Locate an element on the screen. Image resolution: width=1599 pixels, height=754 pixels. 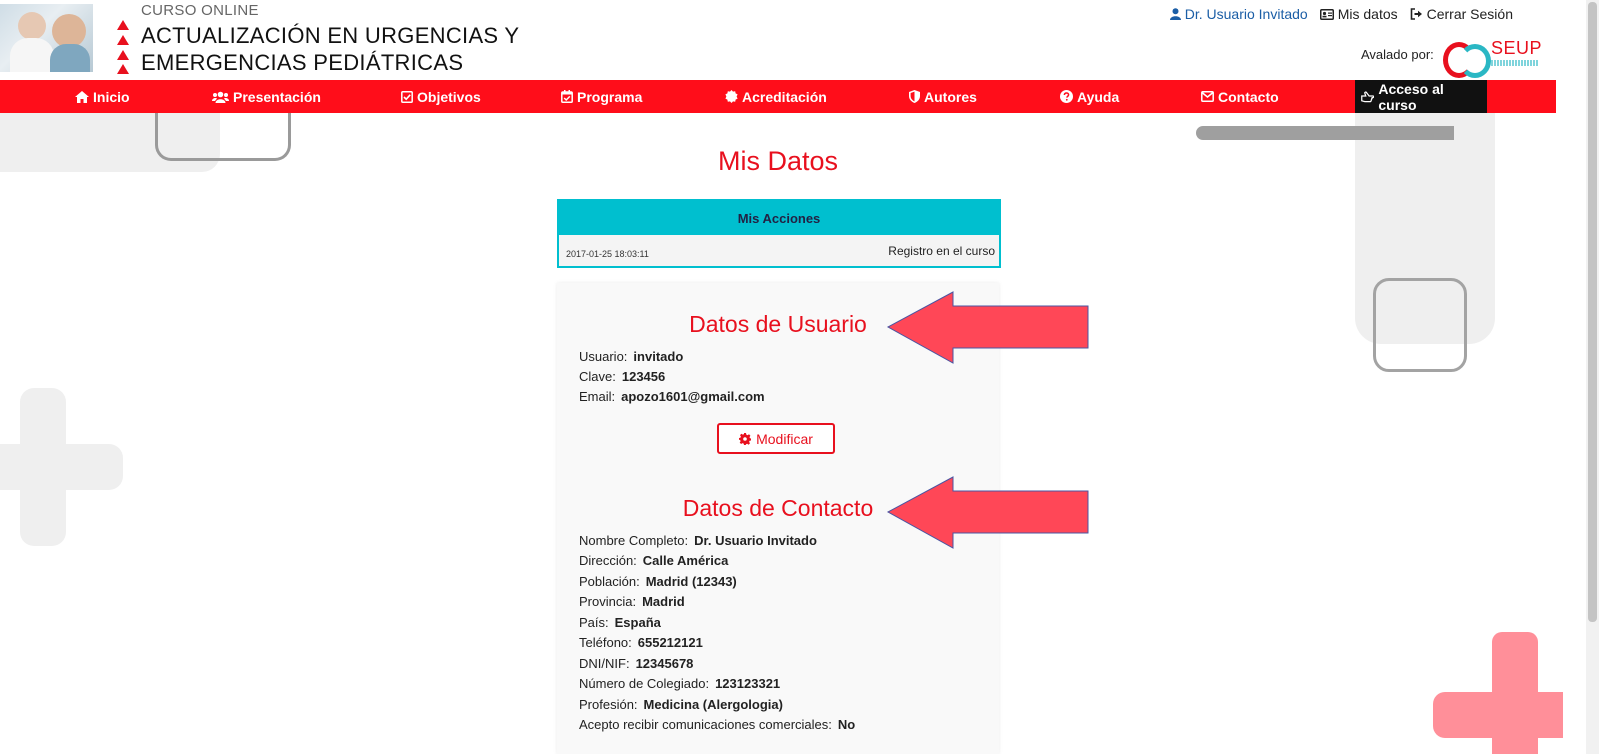
nav-item-presentacion: Presentación is located at coordinates (266, 96).